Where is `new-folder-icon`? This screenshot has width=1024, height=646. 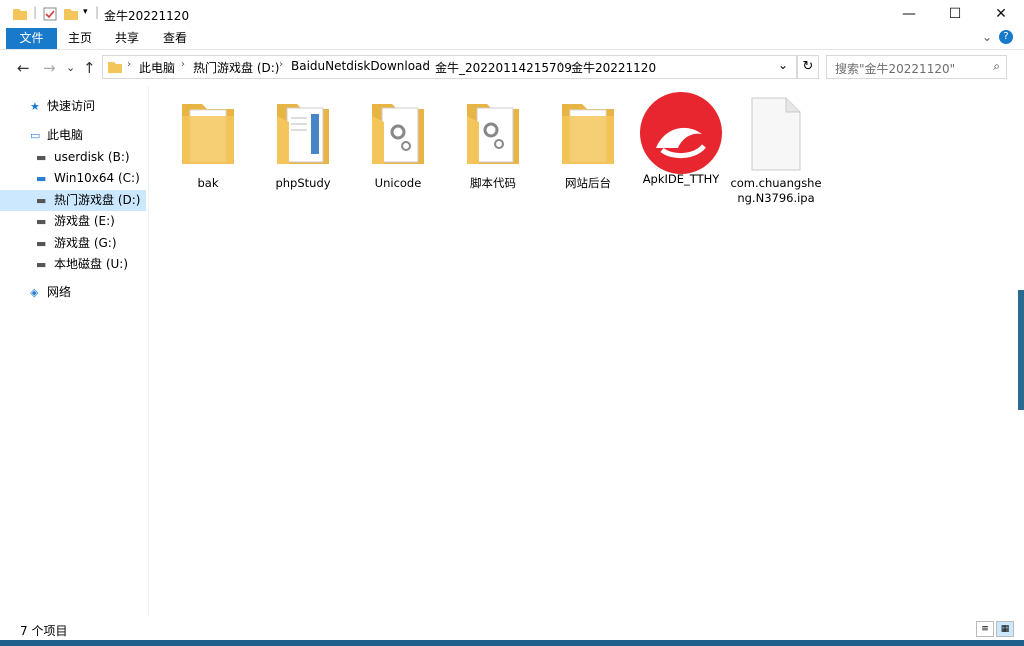 new-folder-icon is located at coordinates (71, 14).